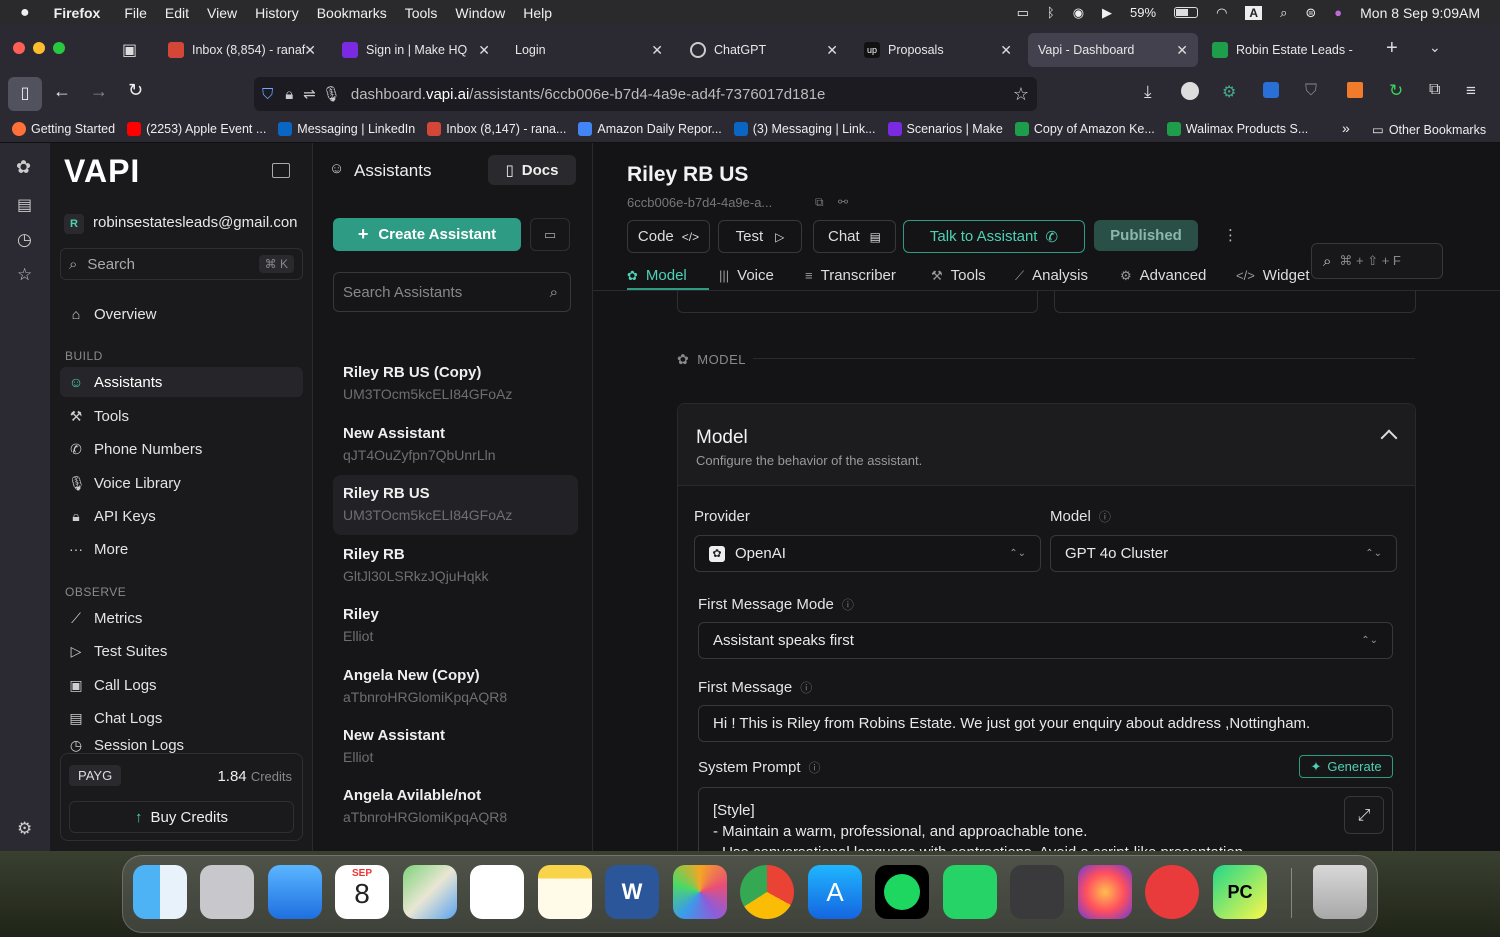 The height and width of the screenshot is (937, 1500). I want to click on tab-tools: ⚒ Tools, so click(958, 275).